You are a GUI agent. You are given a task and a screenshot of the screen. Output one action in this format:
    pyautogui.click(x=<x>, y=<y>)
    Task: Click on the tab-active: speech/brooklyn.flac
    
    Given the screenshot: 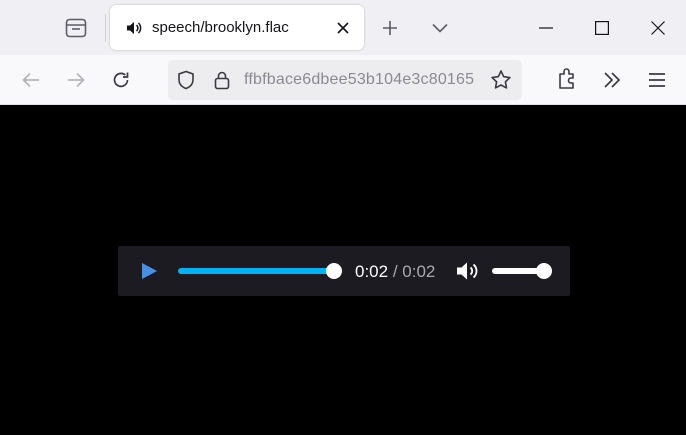 What is the action you would take?
    pyautogui.click(x=237, y=27)
    